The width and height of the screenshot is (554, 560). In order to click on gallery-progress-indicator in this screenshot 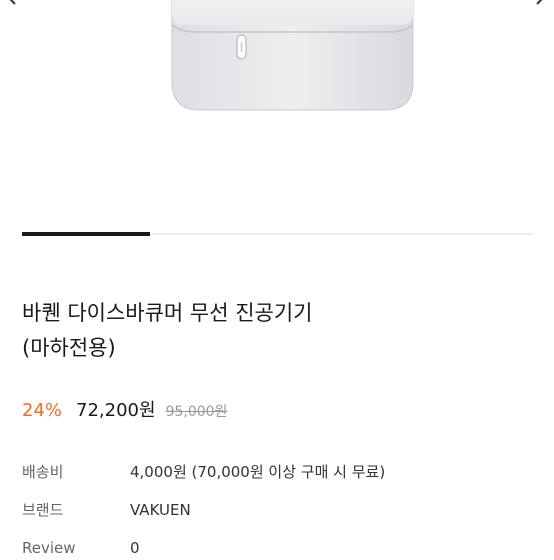, I will do `click(86, 234)`.